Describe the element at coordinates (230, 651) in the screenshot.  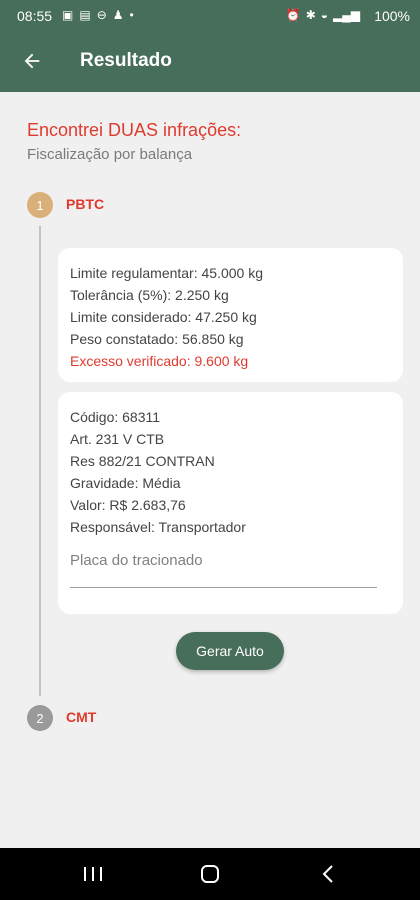
I see `generate-auto-button: Gerar Auto` at that location.